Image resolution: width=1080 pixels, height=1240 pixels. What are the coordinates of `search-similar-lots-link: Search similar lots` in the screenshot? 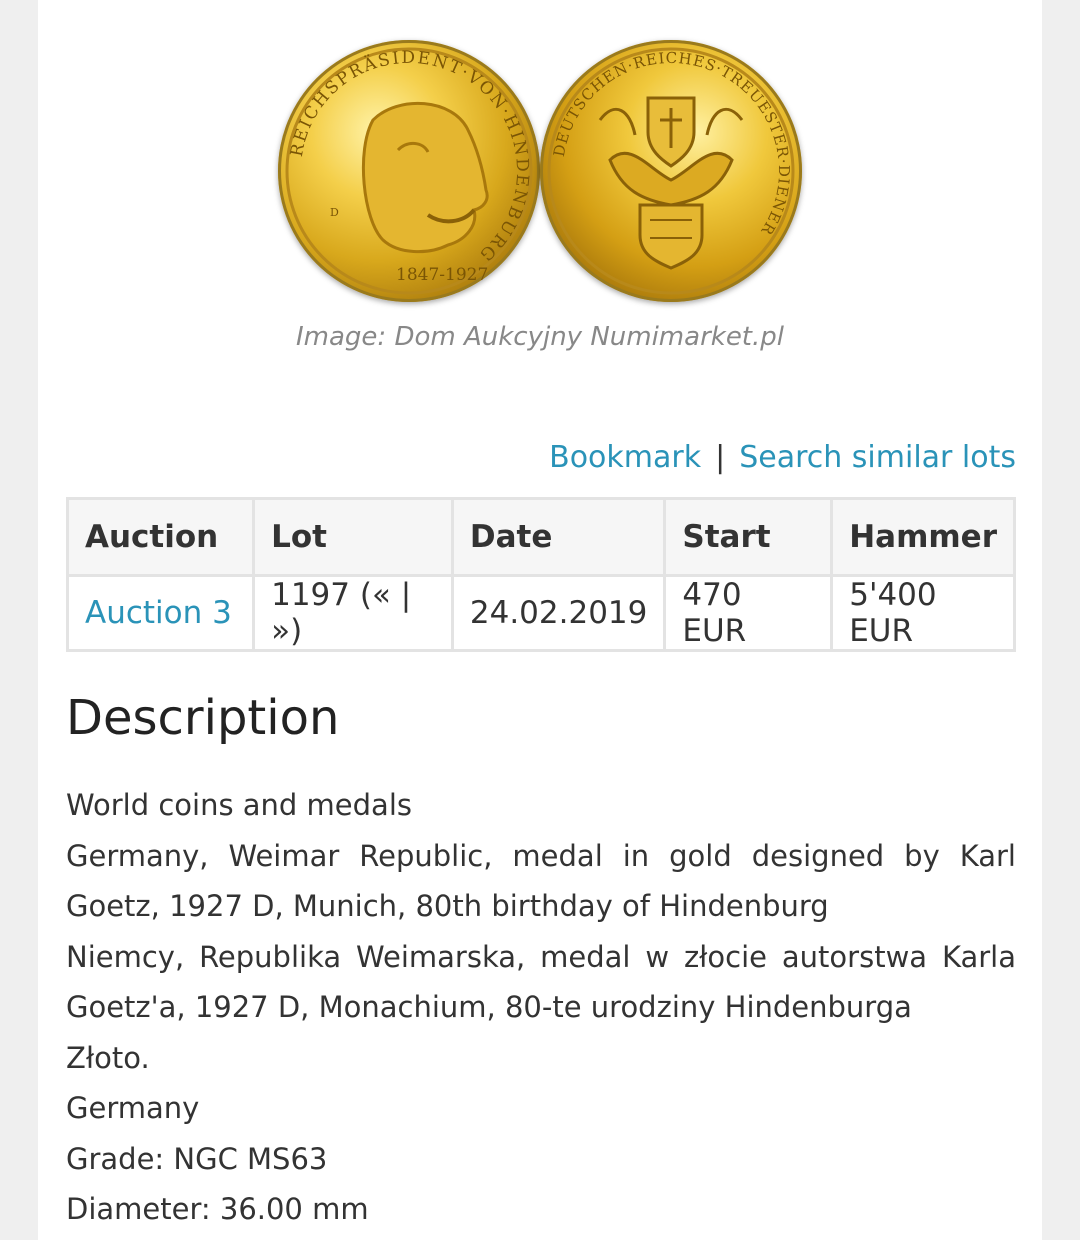 It's located at (877, 457).